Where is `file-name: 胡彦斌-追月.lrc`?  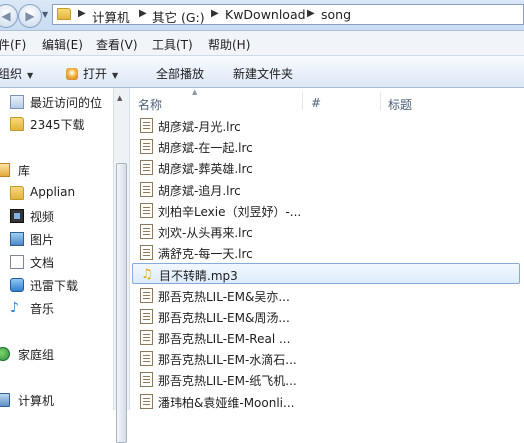 file-name: 胡彦斌-追月.lrc is located at coordinates (199, 191).